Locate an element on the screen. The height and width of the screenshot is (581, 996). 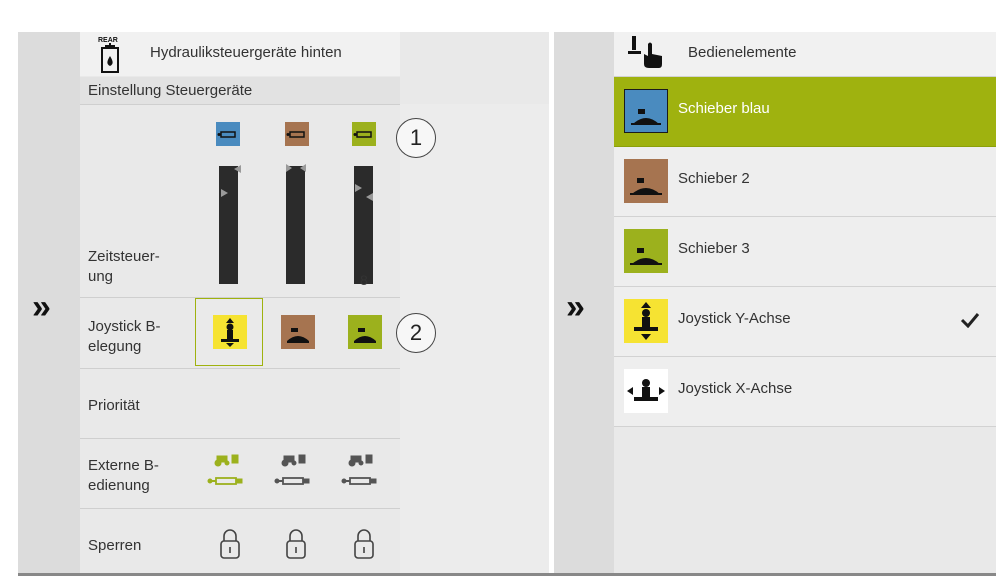
expand-left-icon: » is located at coordinates (41, 307).